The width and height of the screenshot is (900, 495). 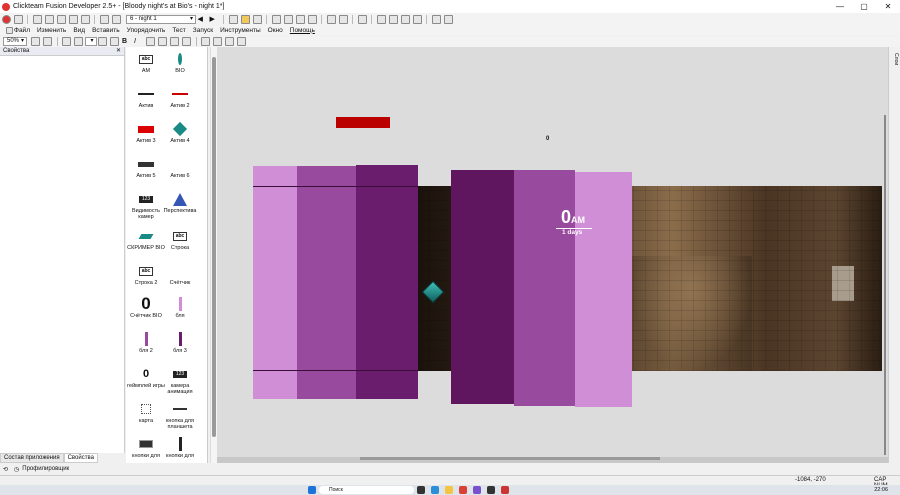 What do you see at coordinates (343, 19) in the screenshot?
I see `redo-icon` at bounding box center [343, 19].